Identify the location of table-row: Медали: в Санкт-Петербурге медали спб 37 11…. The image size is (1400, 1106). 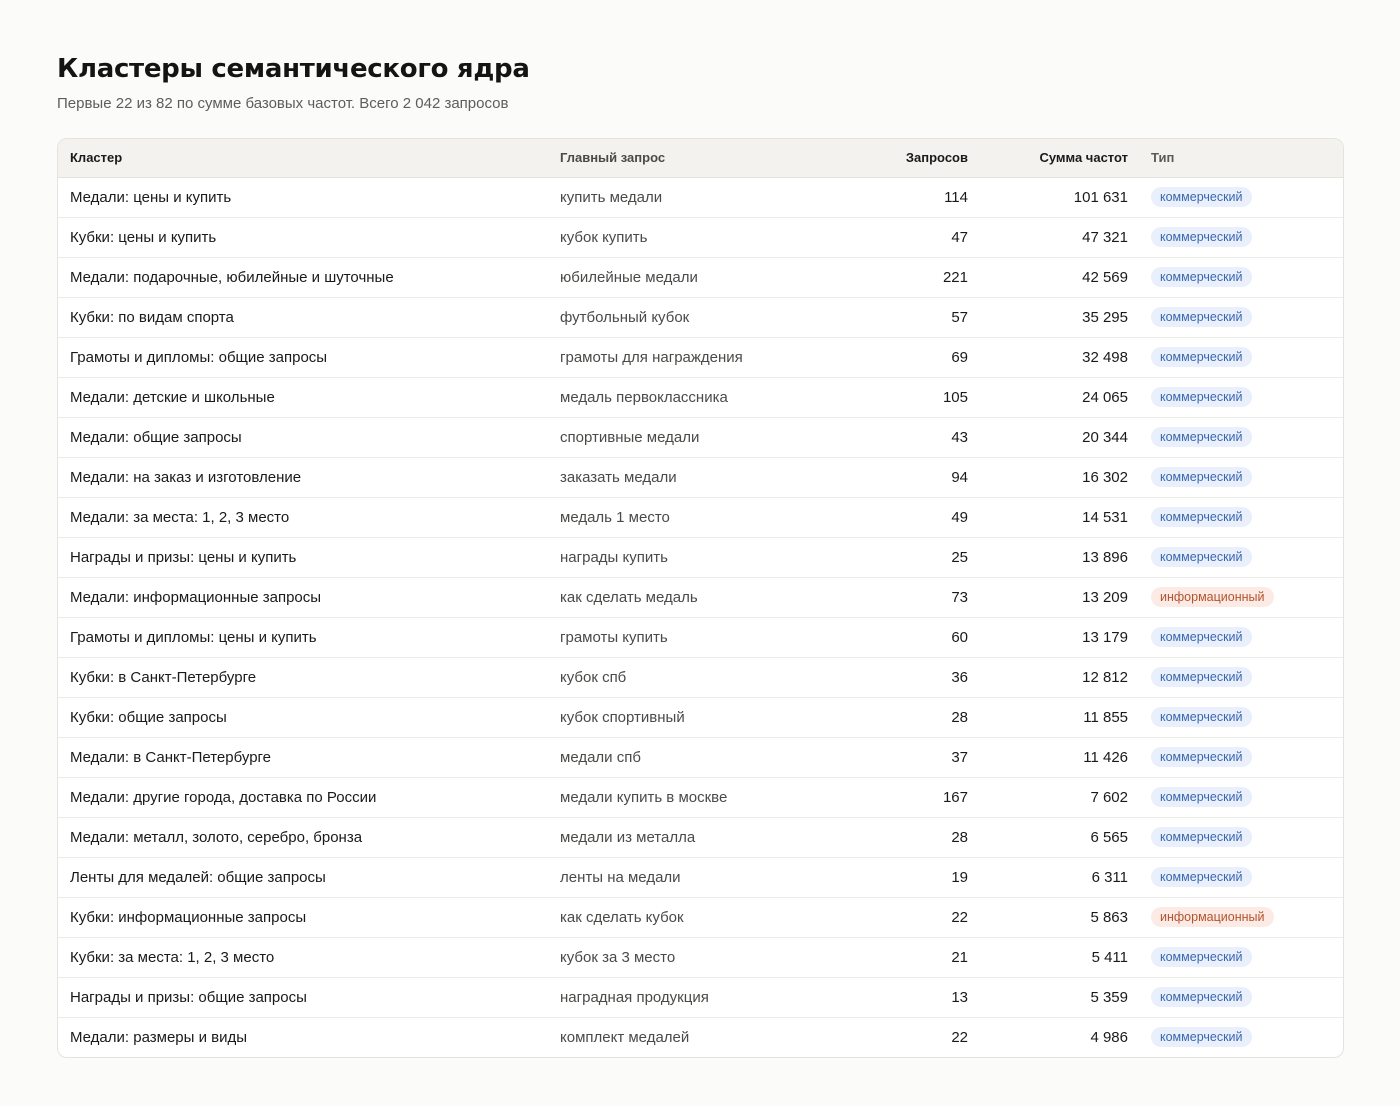
(700, 756).